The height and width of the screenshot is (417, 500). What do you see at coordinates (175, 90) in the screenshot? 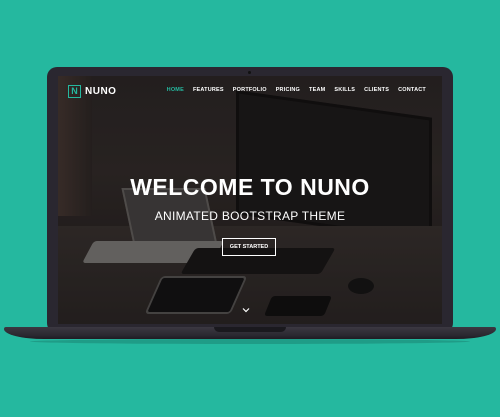
I see `nav-item-home: HOME` at bounding box center [175, 90].